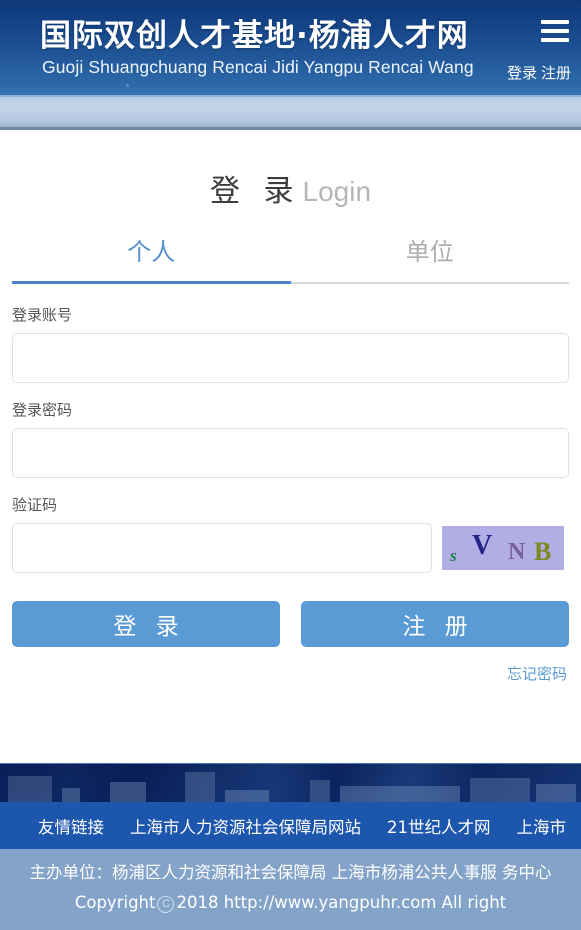 The height and width of the screenshot is (930, 581). What do you see at coordinates (146, 624) in the screenshot?
I see `login-button: 登 录` at bounding box center [146, 624].